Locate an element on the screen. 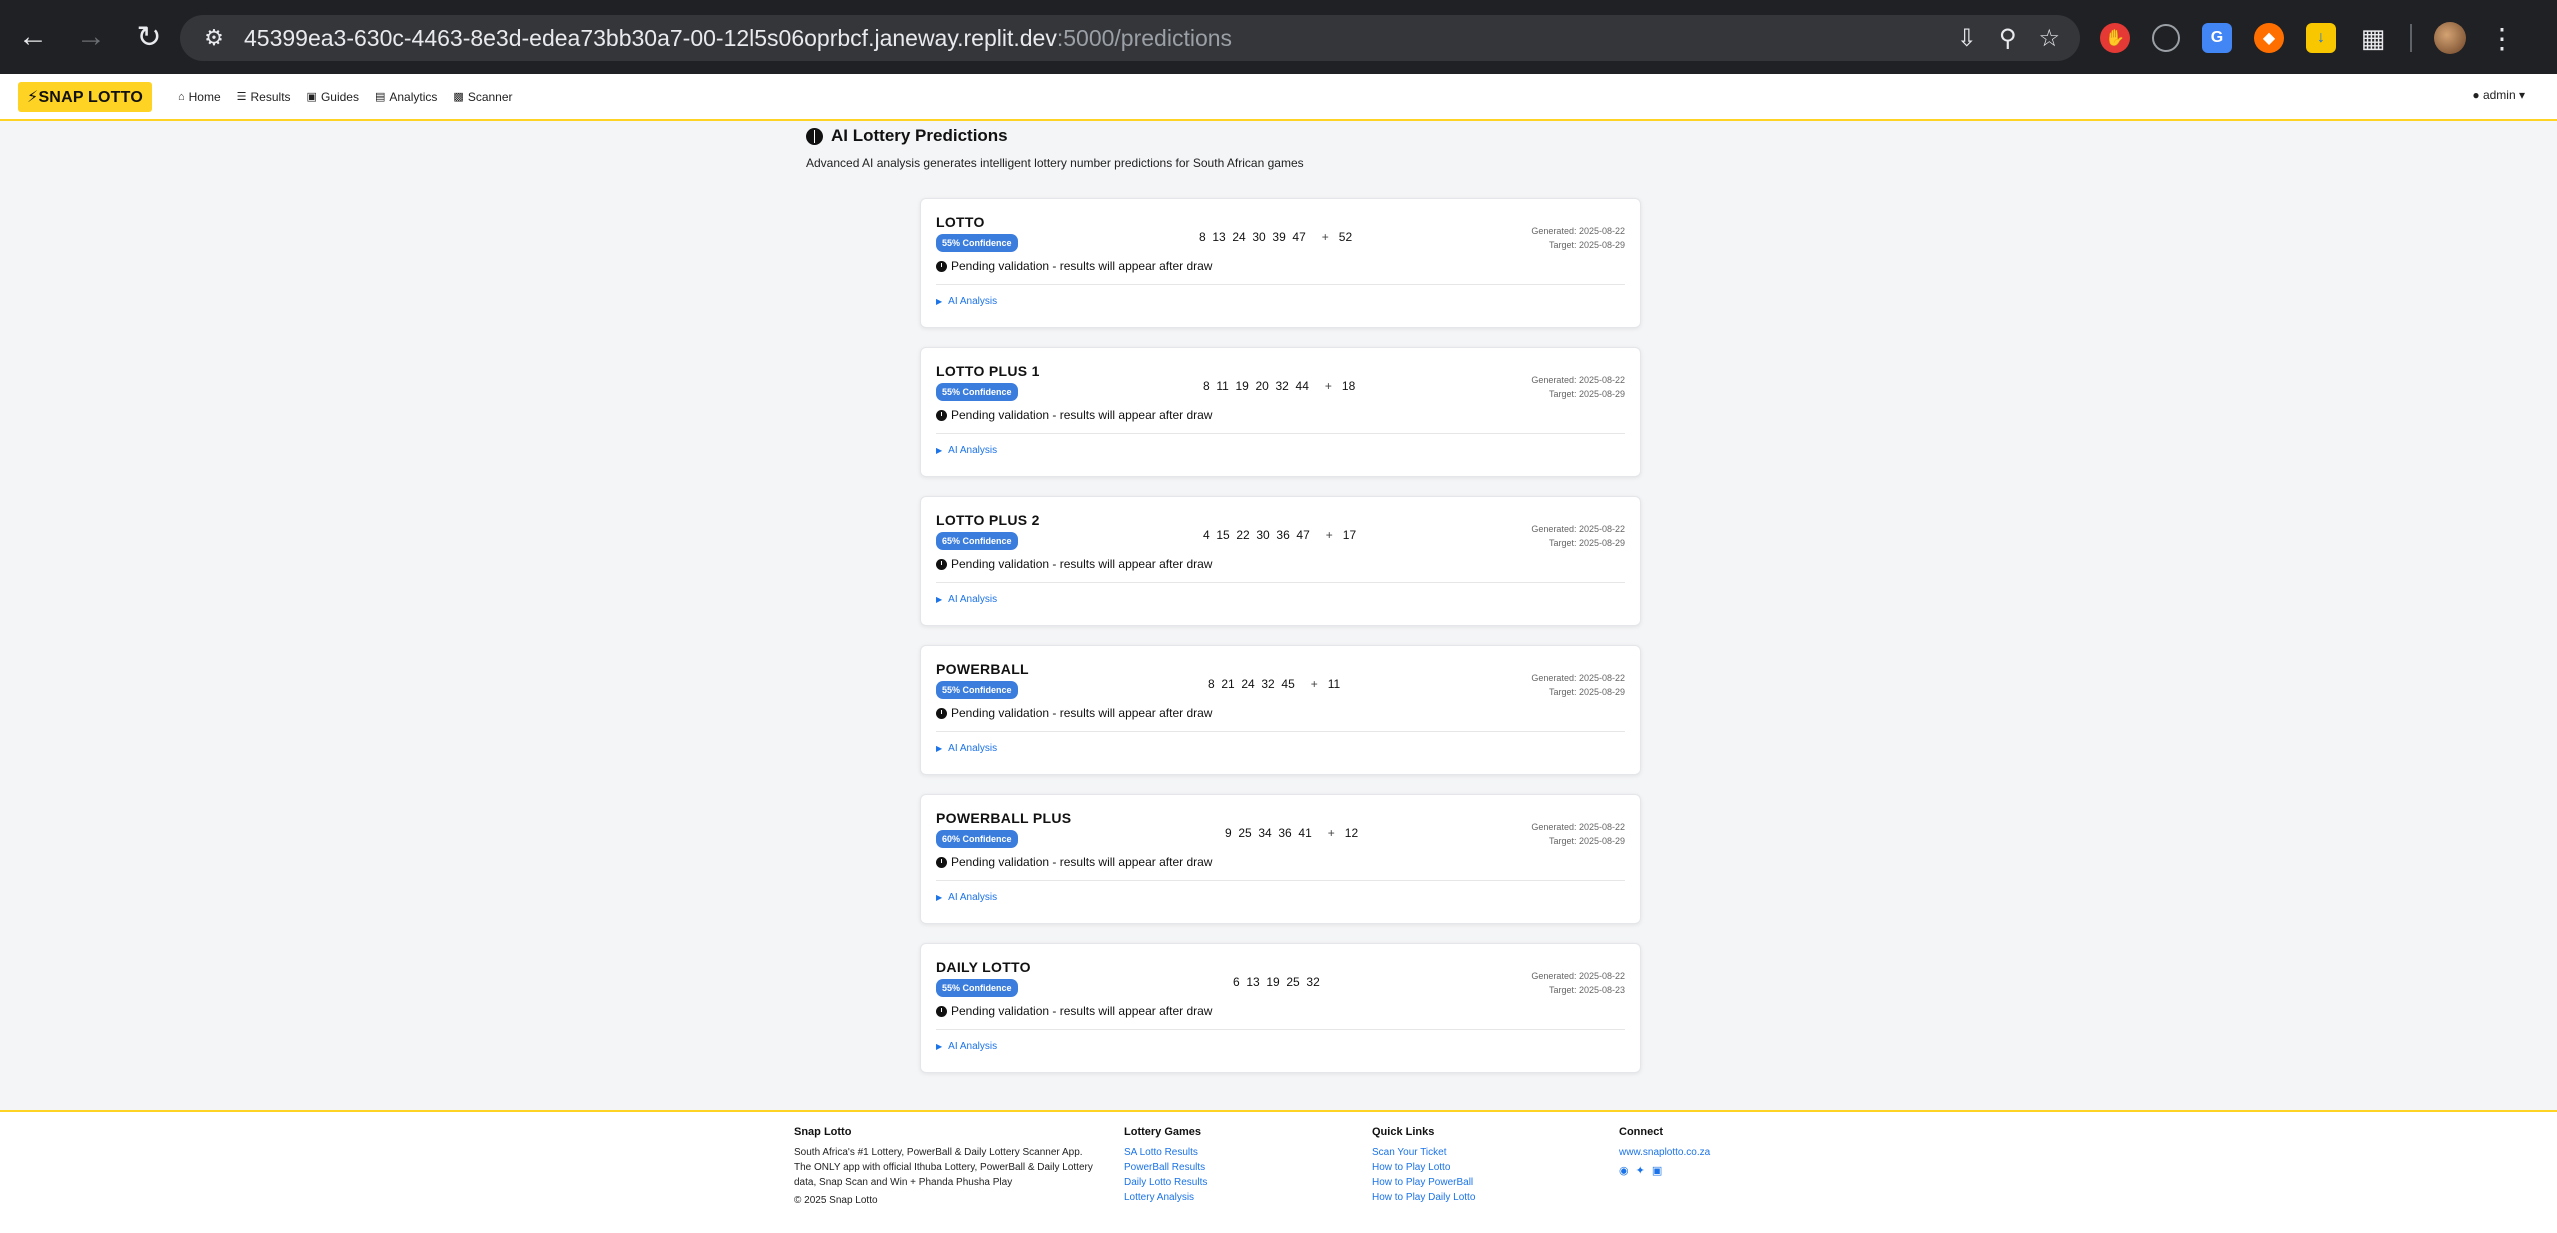  footer-link: SA Lotto Results is located at coordinates (1165, 1152).